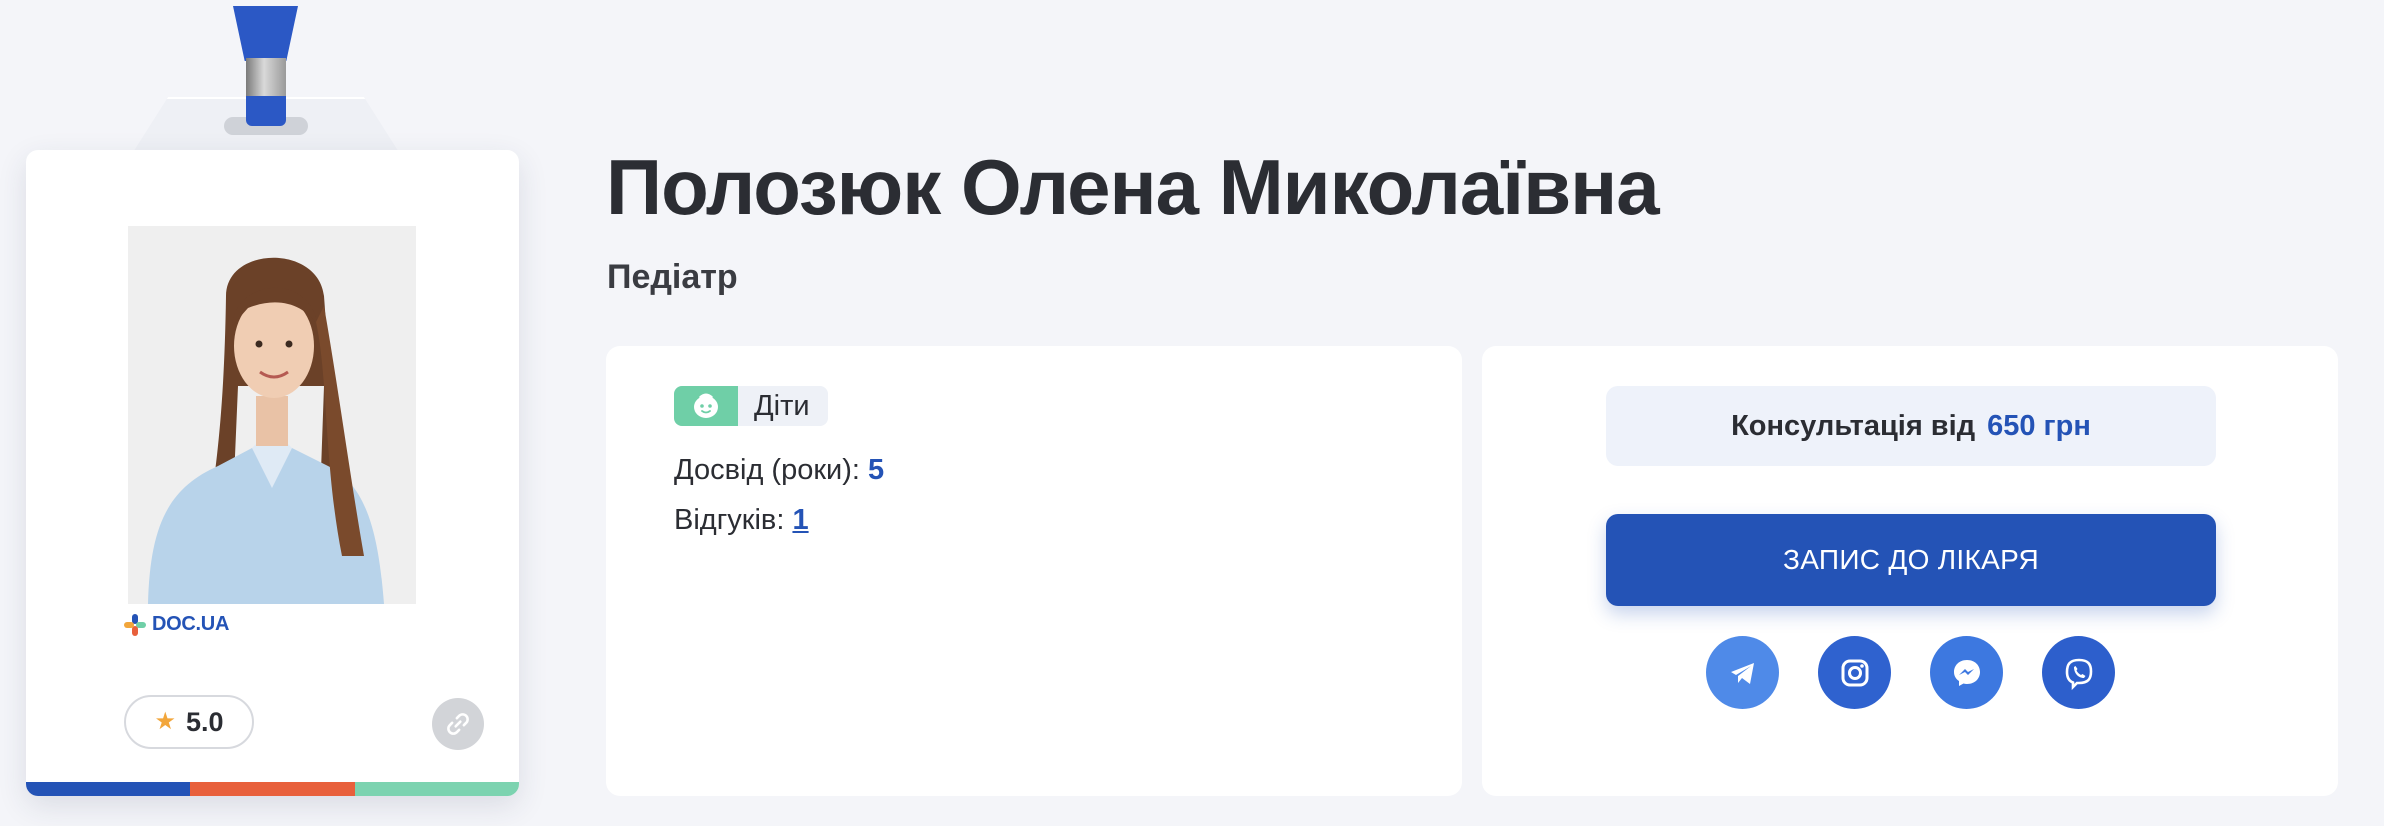  What do you see at coordinates (266, 111) in the screenshot?
I see `lanyard-tab` at bounding box center [266, 111].